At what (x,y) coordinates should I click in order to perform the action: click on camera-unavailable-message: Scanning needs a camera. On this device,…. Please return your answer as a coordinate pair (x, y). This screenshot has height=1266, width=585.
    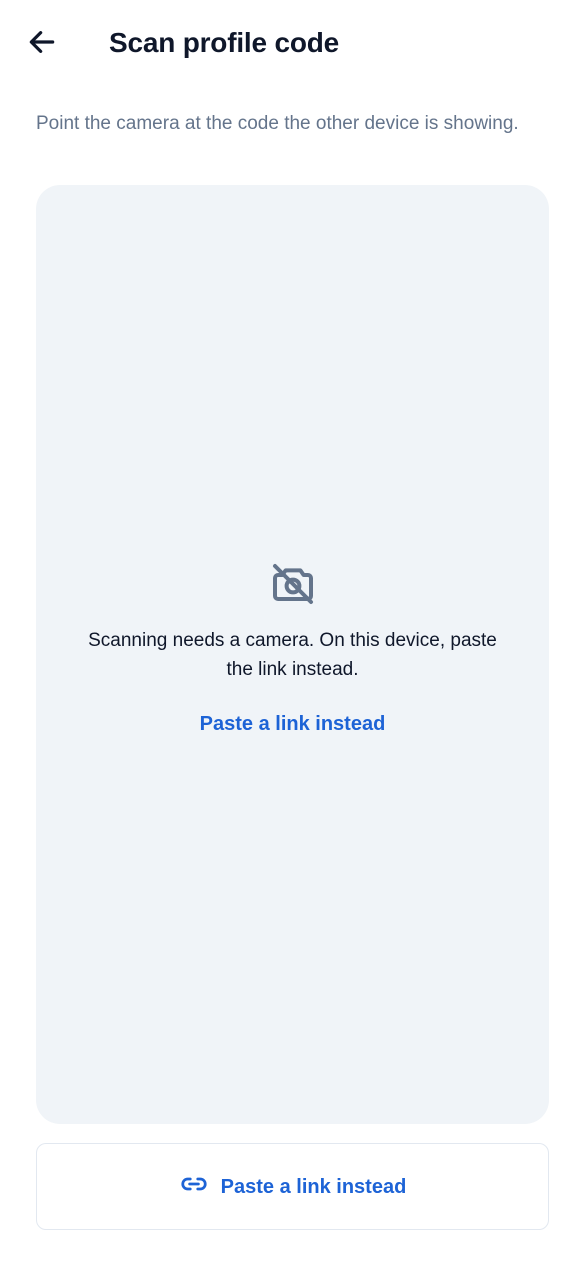
    Looking at the image, I should click on (292, 649).